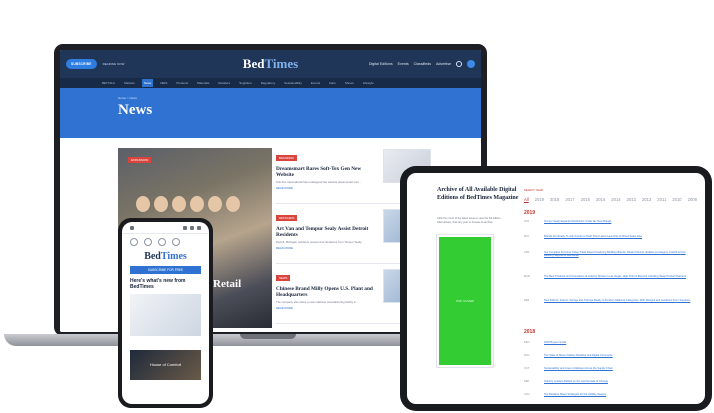 The image size is (714, 413). What do you see at coordinates (527, 300) in the screenshot?
I see `issue-month: FEB` at bounding box center [527, 300].